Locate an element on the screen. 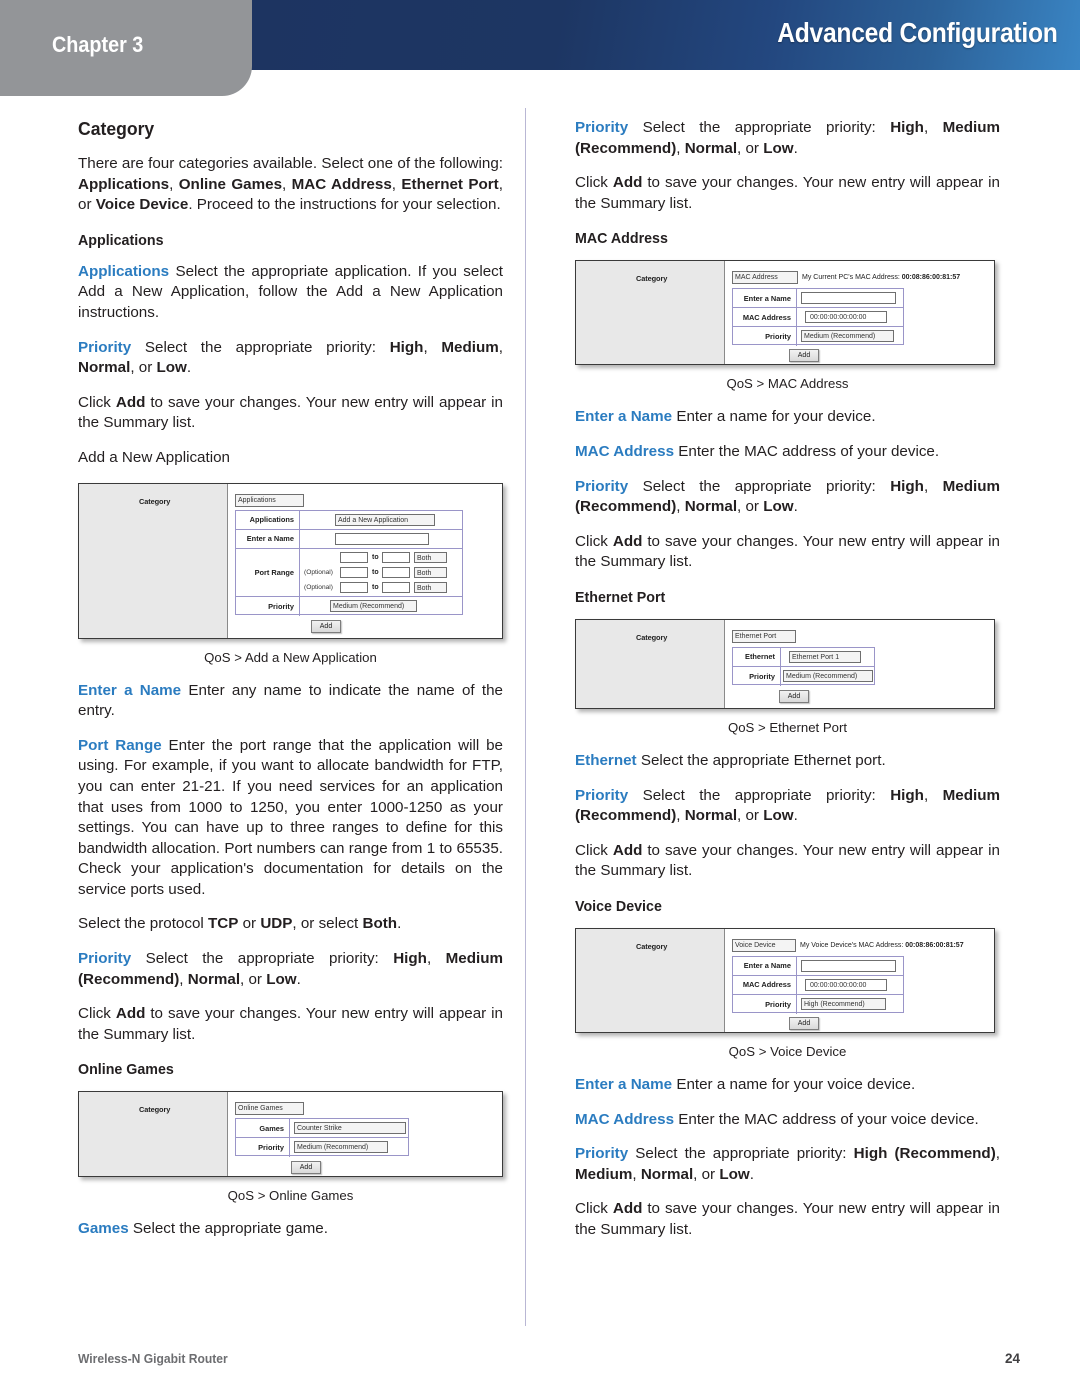 The image size is (1080, 1397). term-port-range: Port Range is located at coordinates (120, 745).